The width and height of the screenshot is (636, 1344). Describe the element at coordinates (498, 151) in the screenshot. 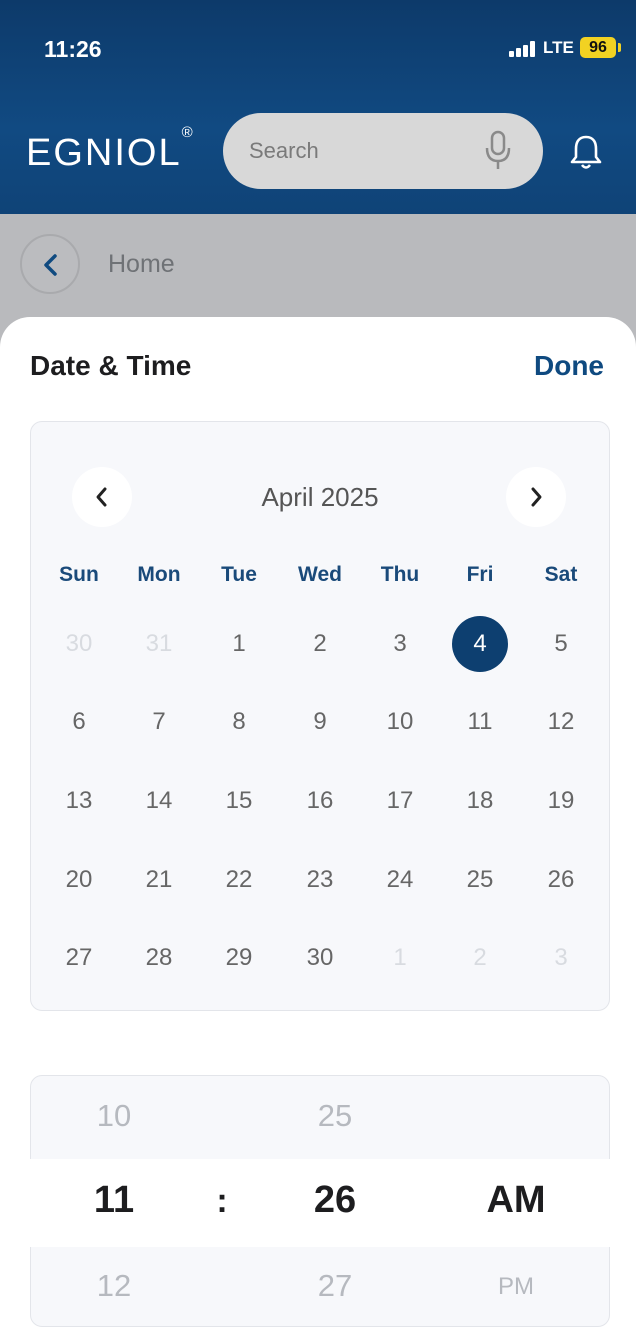

I see `microphone-icon` at that location.